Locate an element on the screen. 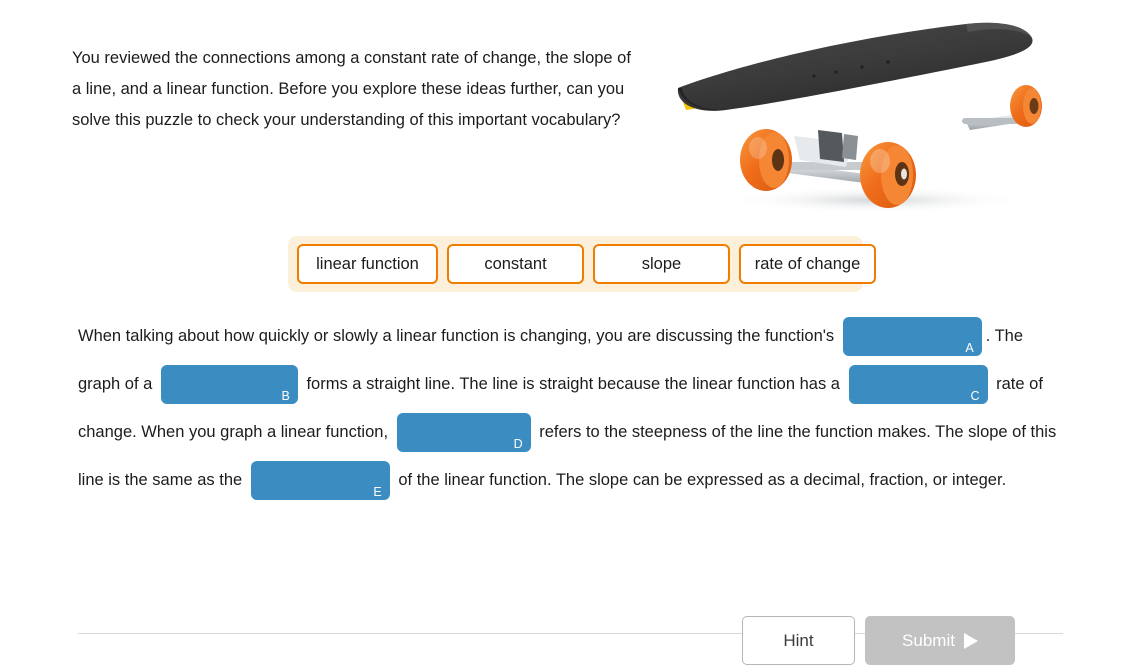 The height and width of the screenshot is (672, 1124). footer-actions: Hint Submit is located at coordinates (878, 640).